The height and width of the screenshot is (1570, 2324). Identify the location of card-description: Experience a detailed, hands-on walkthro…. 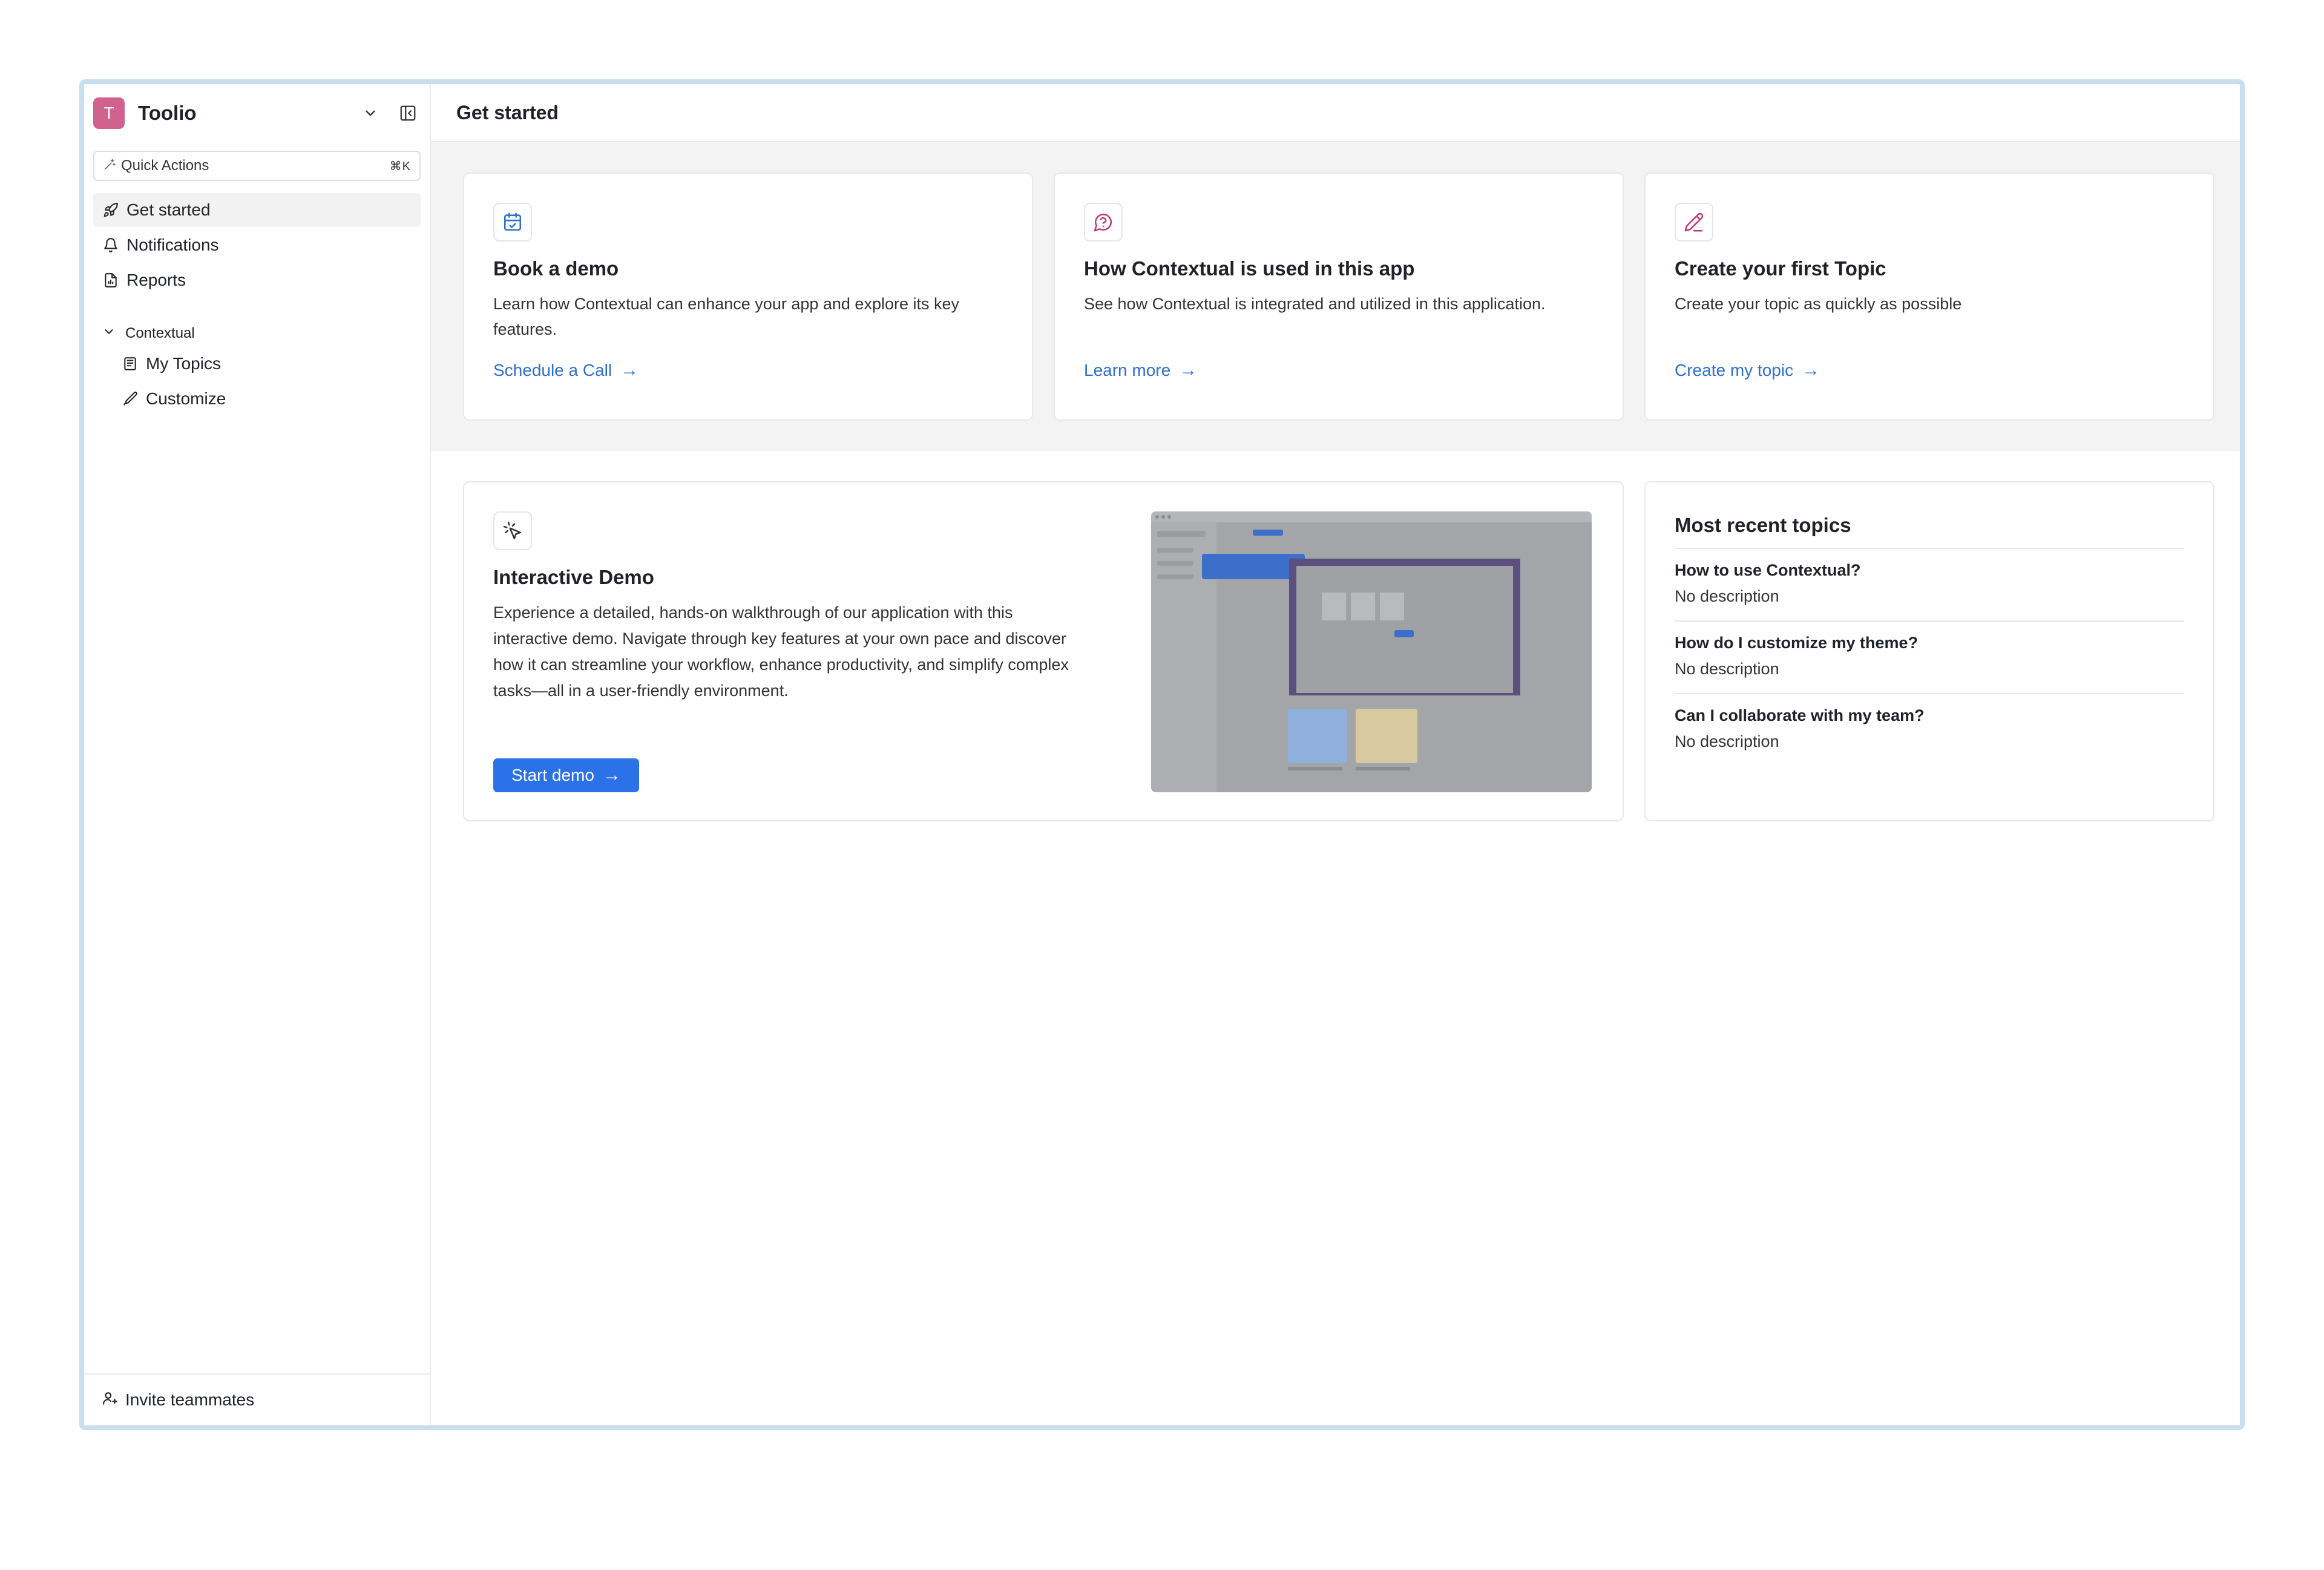
(781, 651).